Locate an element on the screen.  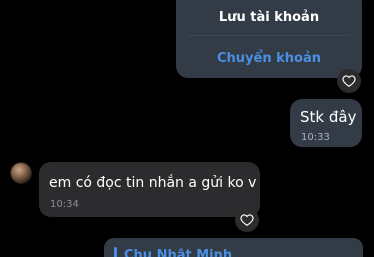
transfer-button: Chuyển khoản is located at coordinates (269, 58).